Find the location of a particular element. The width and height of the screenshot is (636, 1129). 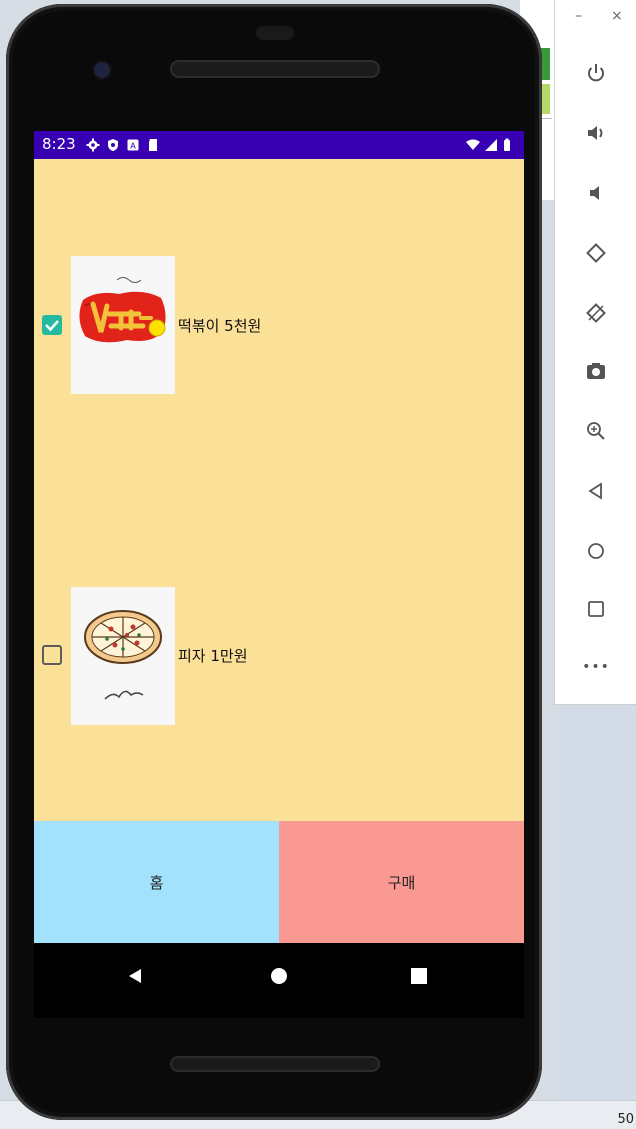

home-button: 홈 is located at coordinates (156, 882).